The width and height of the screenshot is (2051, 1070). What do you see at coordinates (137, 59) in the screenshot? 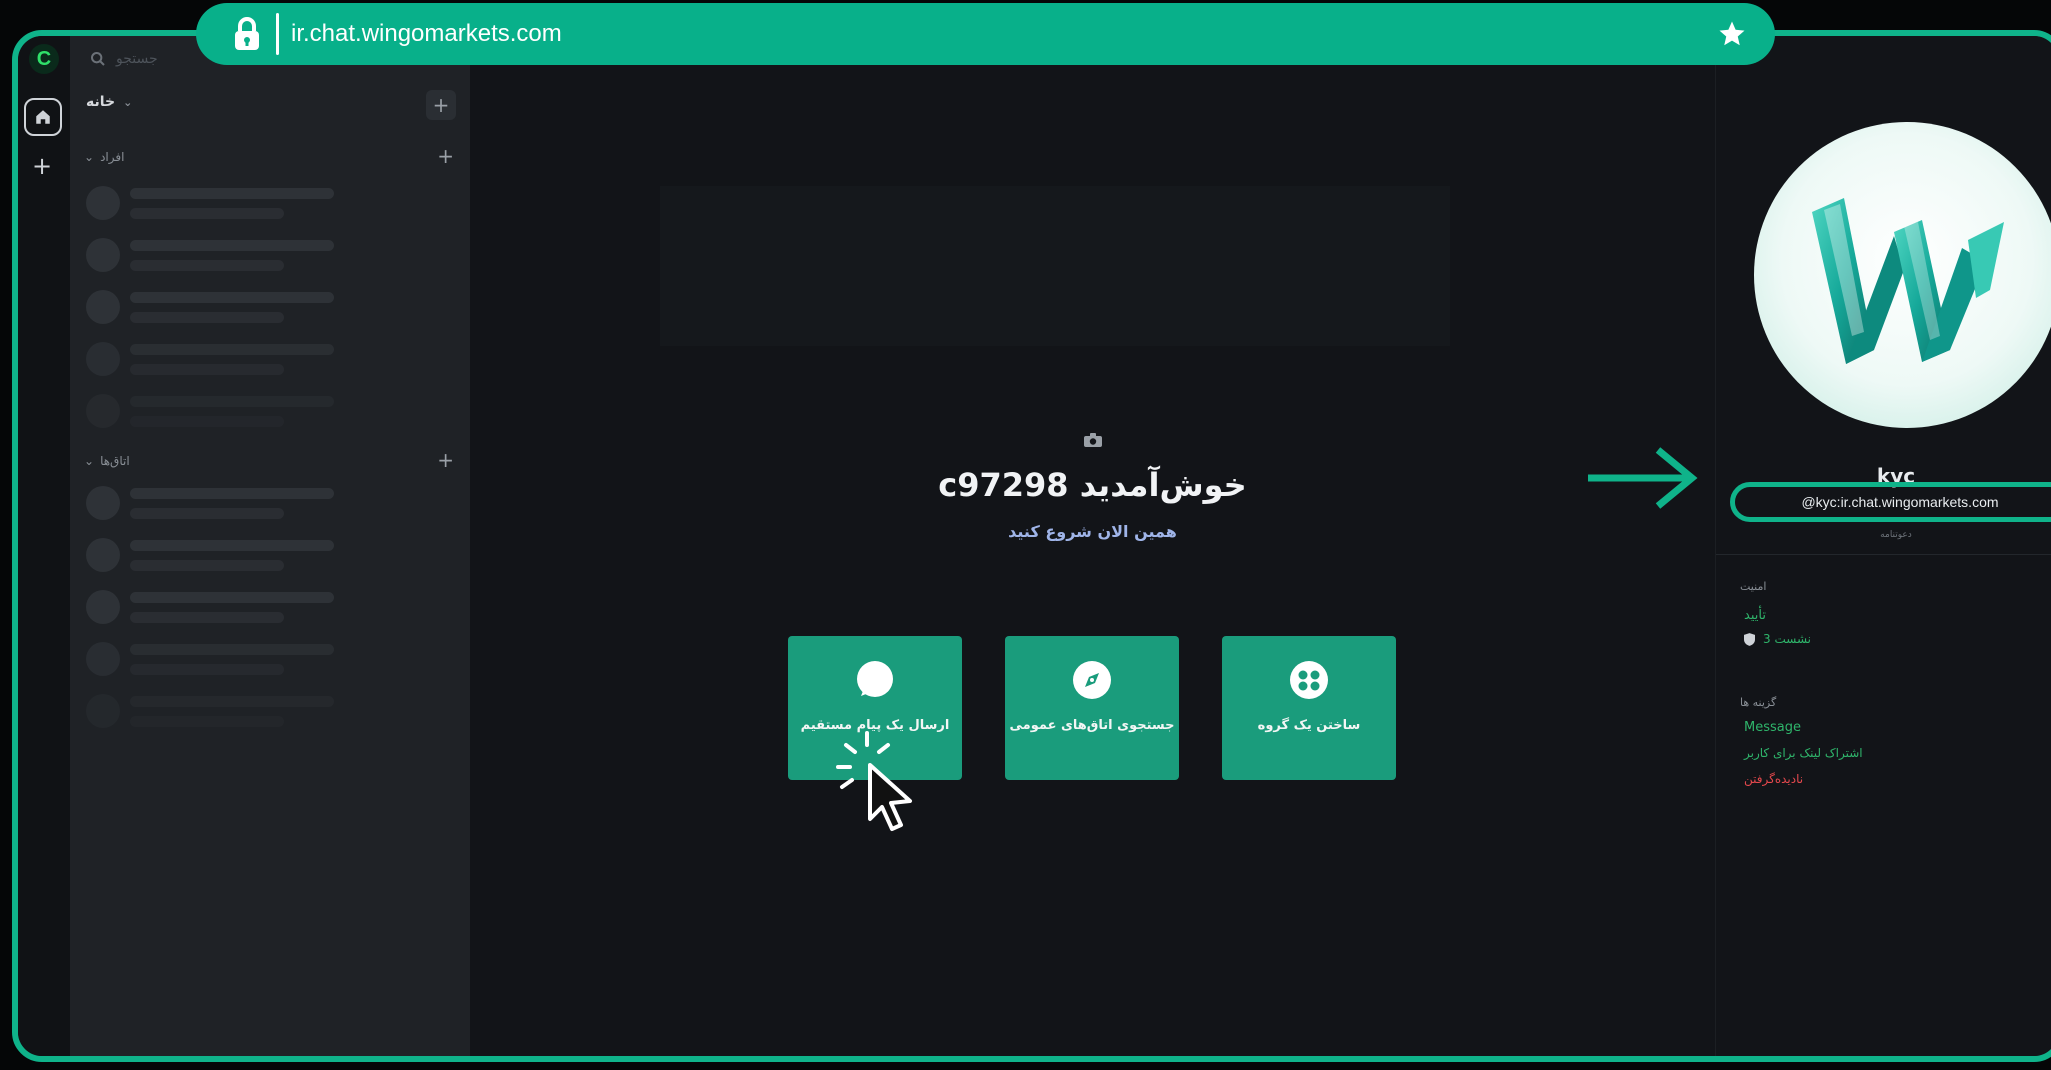
I see `search-placeholder: جستجو` at bounding box center [137, 59].